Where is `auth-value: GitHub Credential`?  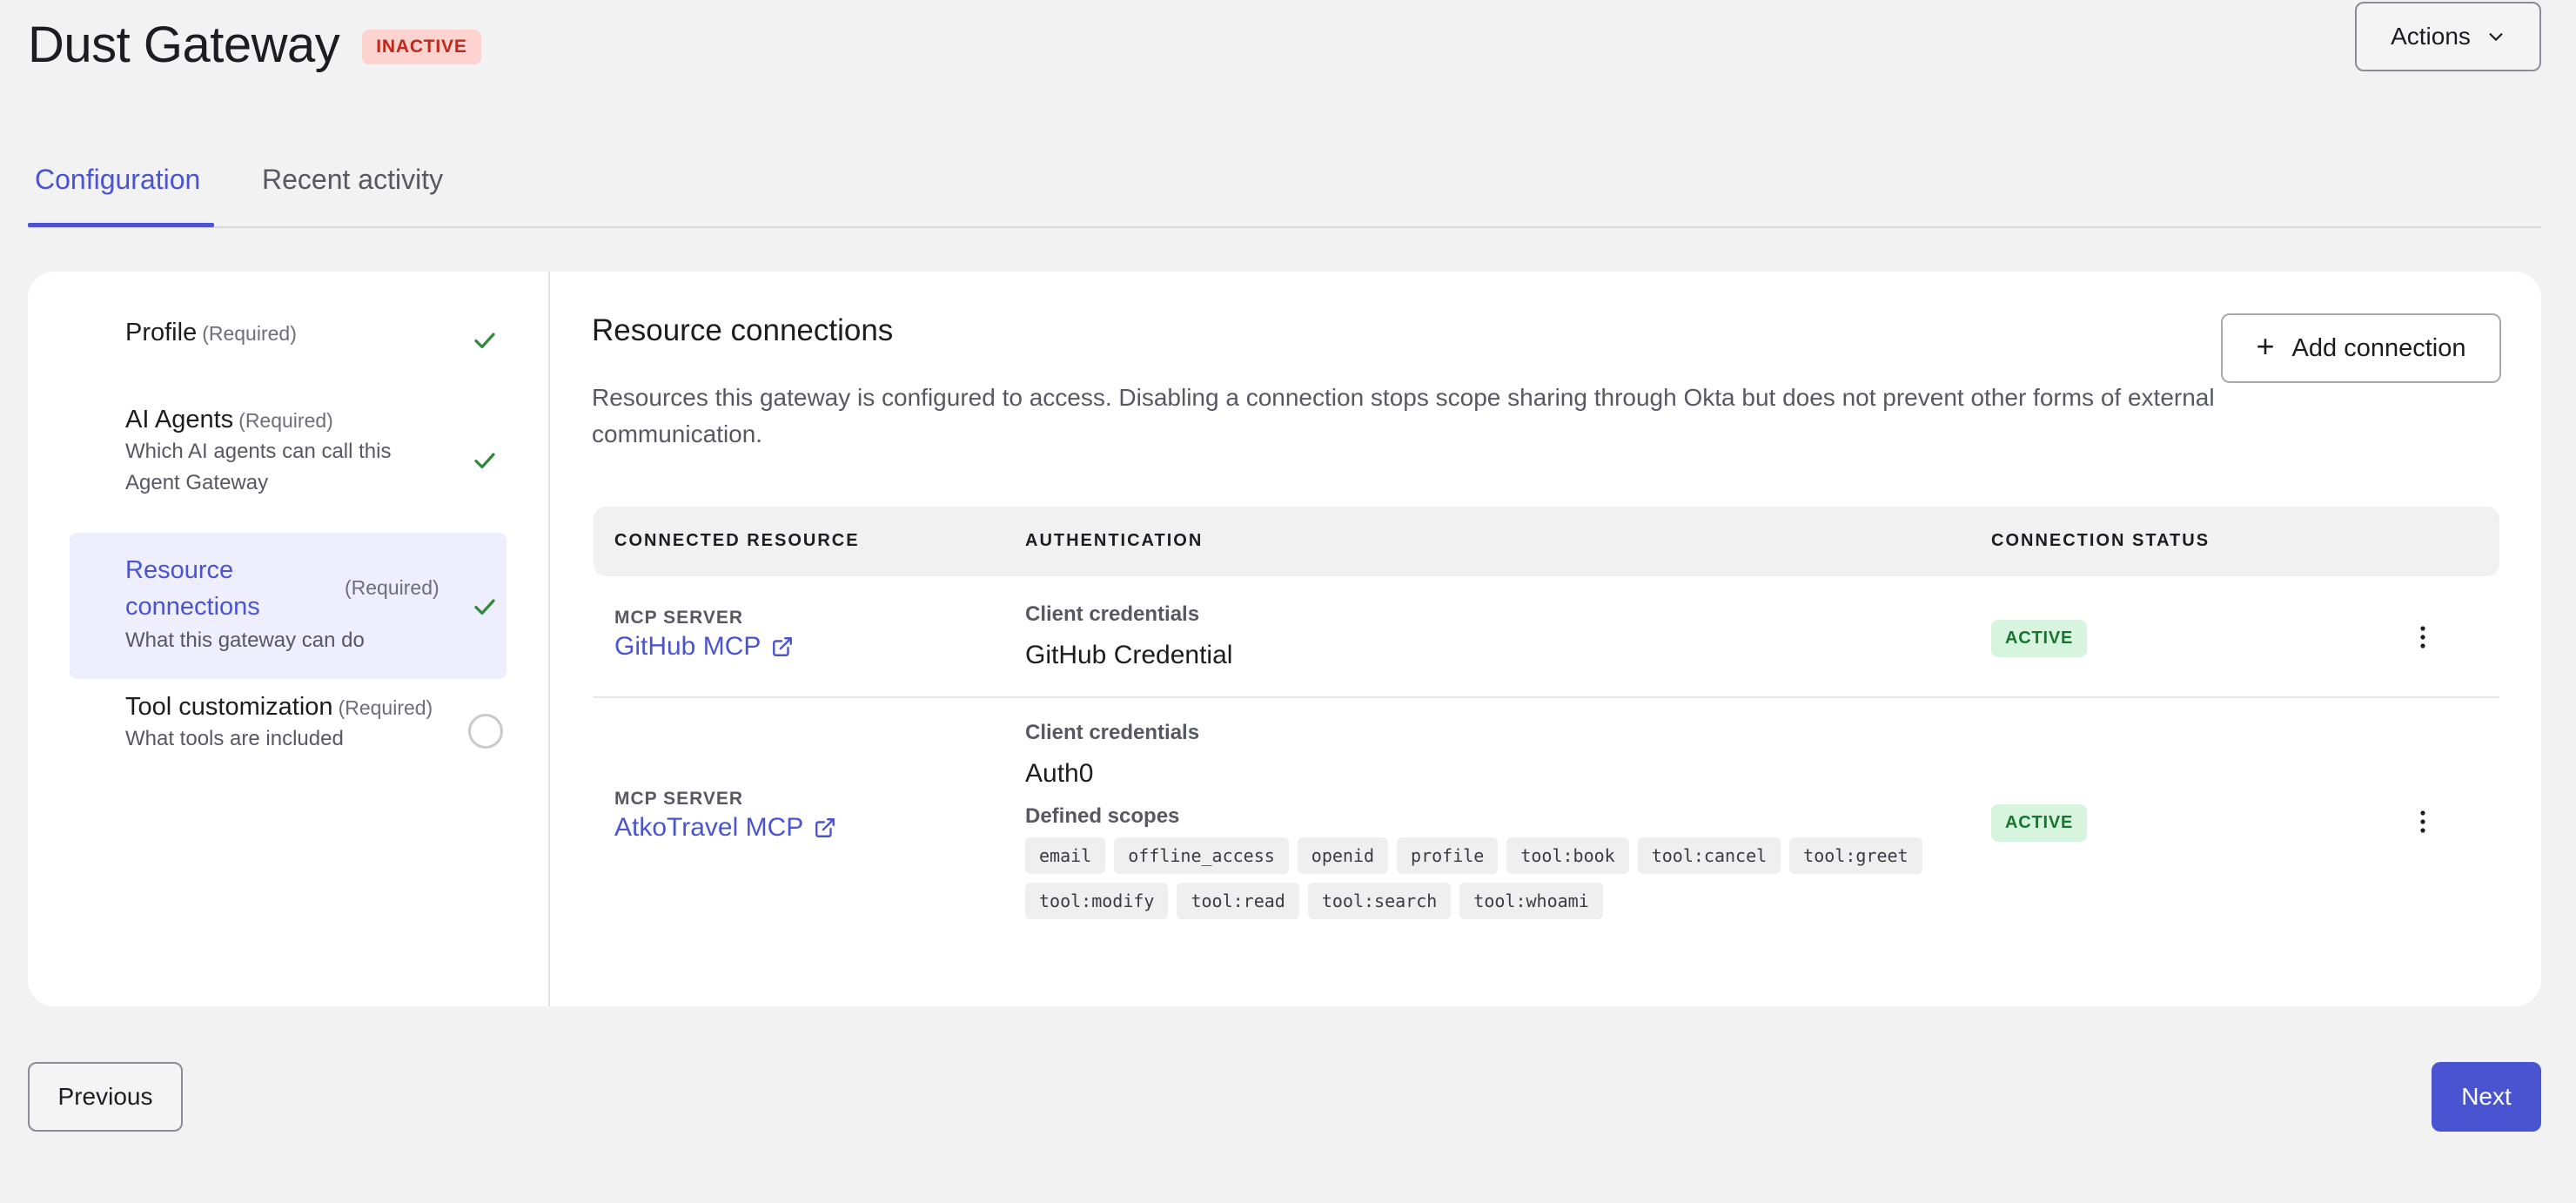
auth-value: GitHub Credential is located at coordinates (1129, 655).